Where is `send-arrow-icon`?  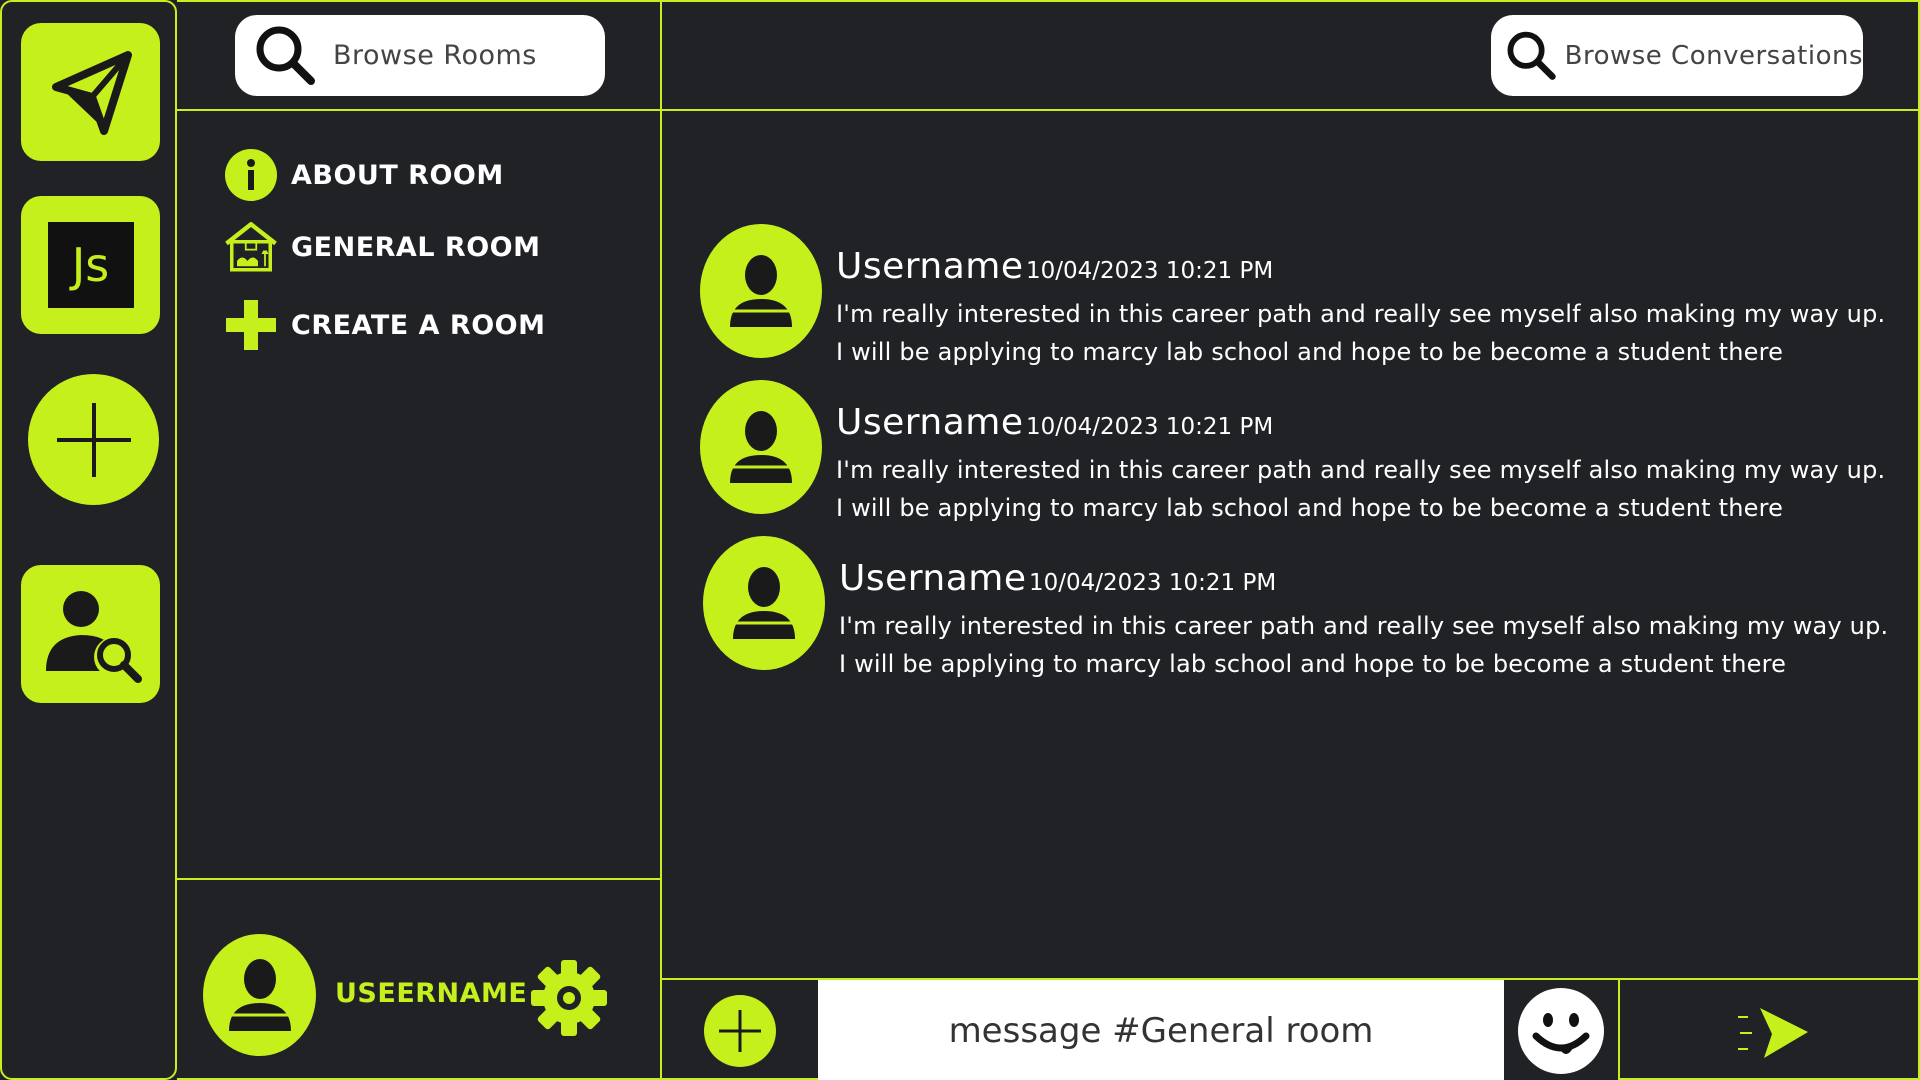 send-arrow-icon is located at coordinates (1773, 1033).